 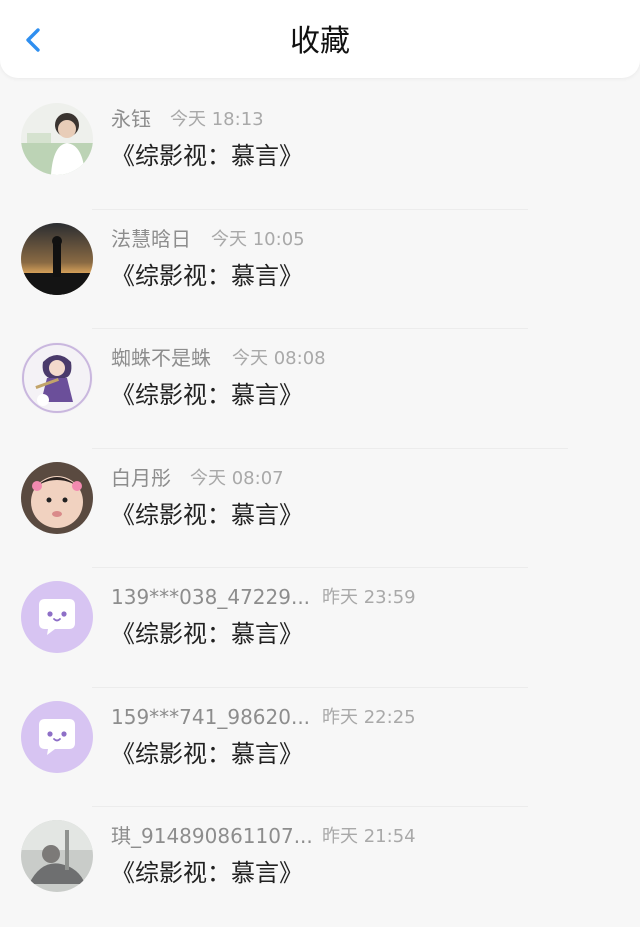 I want to click on timestamp: 昨天 23:59, so click(x=369, y=597).